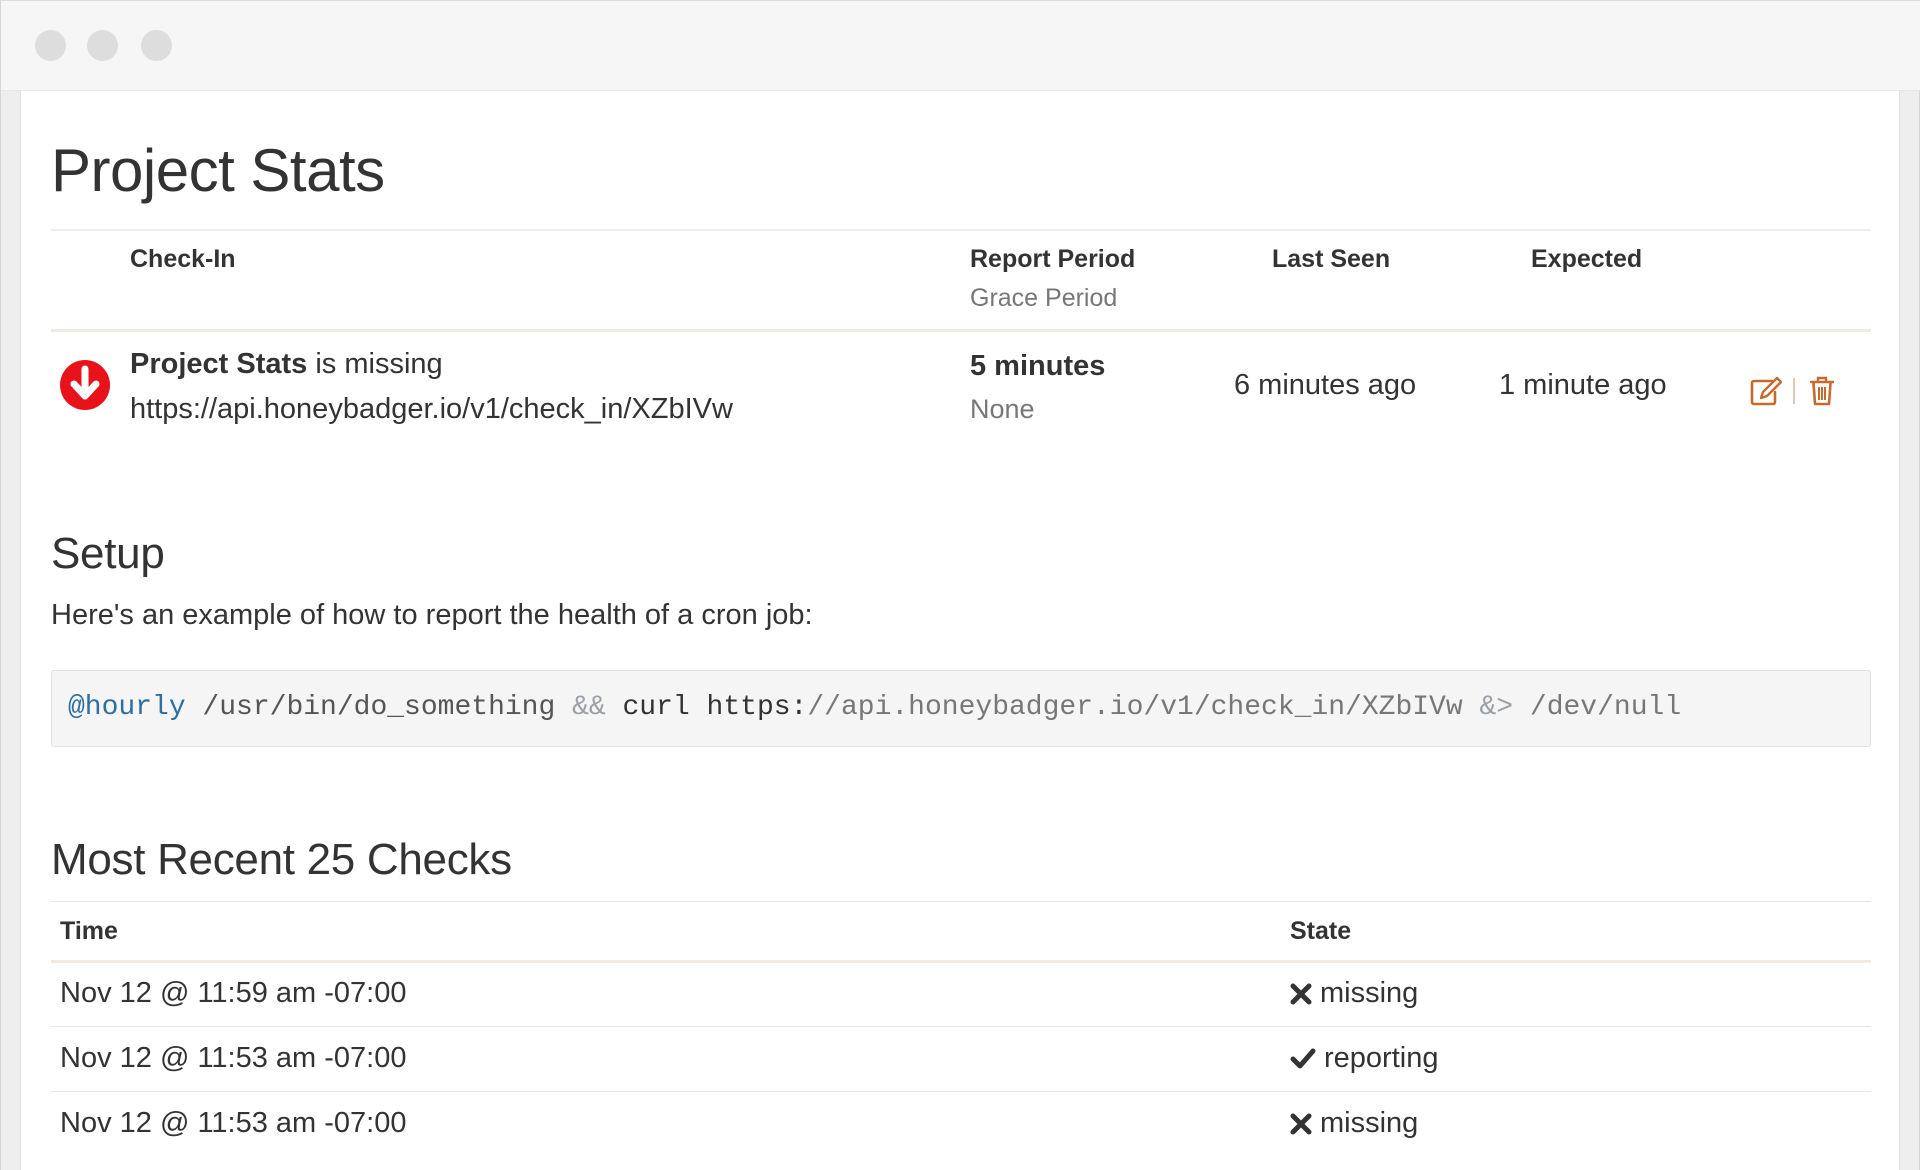 Image resolution: width=1920 pixels, height=1170 pixels. I want to click on state-label: reporting, so click(1381, 1058).